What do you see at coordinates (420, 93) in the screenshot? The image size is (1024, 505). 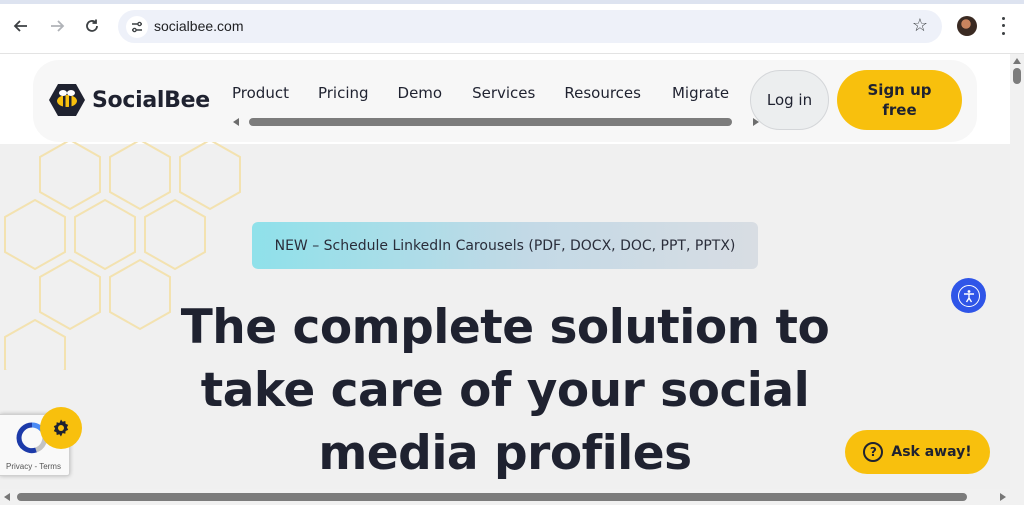 I see `nav-item-demo: Demo` at bounding box center [420, 93].